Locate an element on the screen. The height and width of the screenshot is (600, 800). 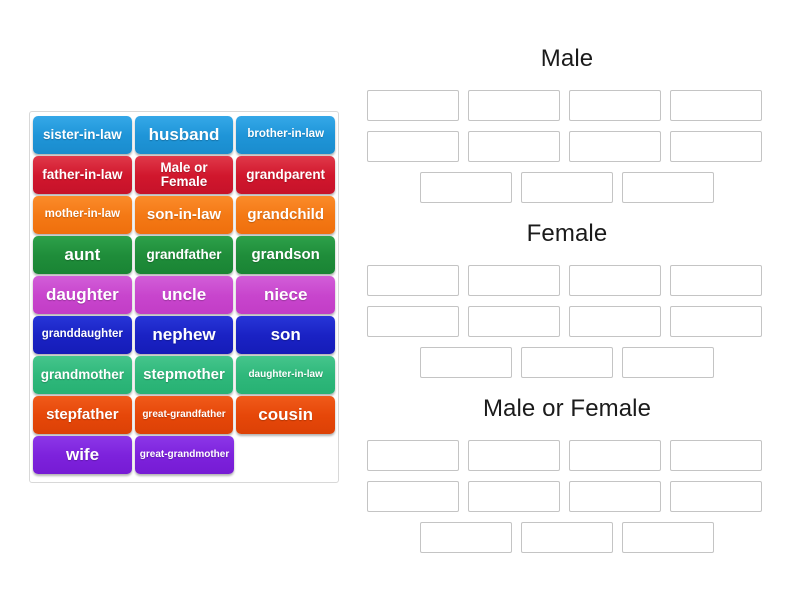
word-tile: grandparent is located at coordinates (286, 175).